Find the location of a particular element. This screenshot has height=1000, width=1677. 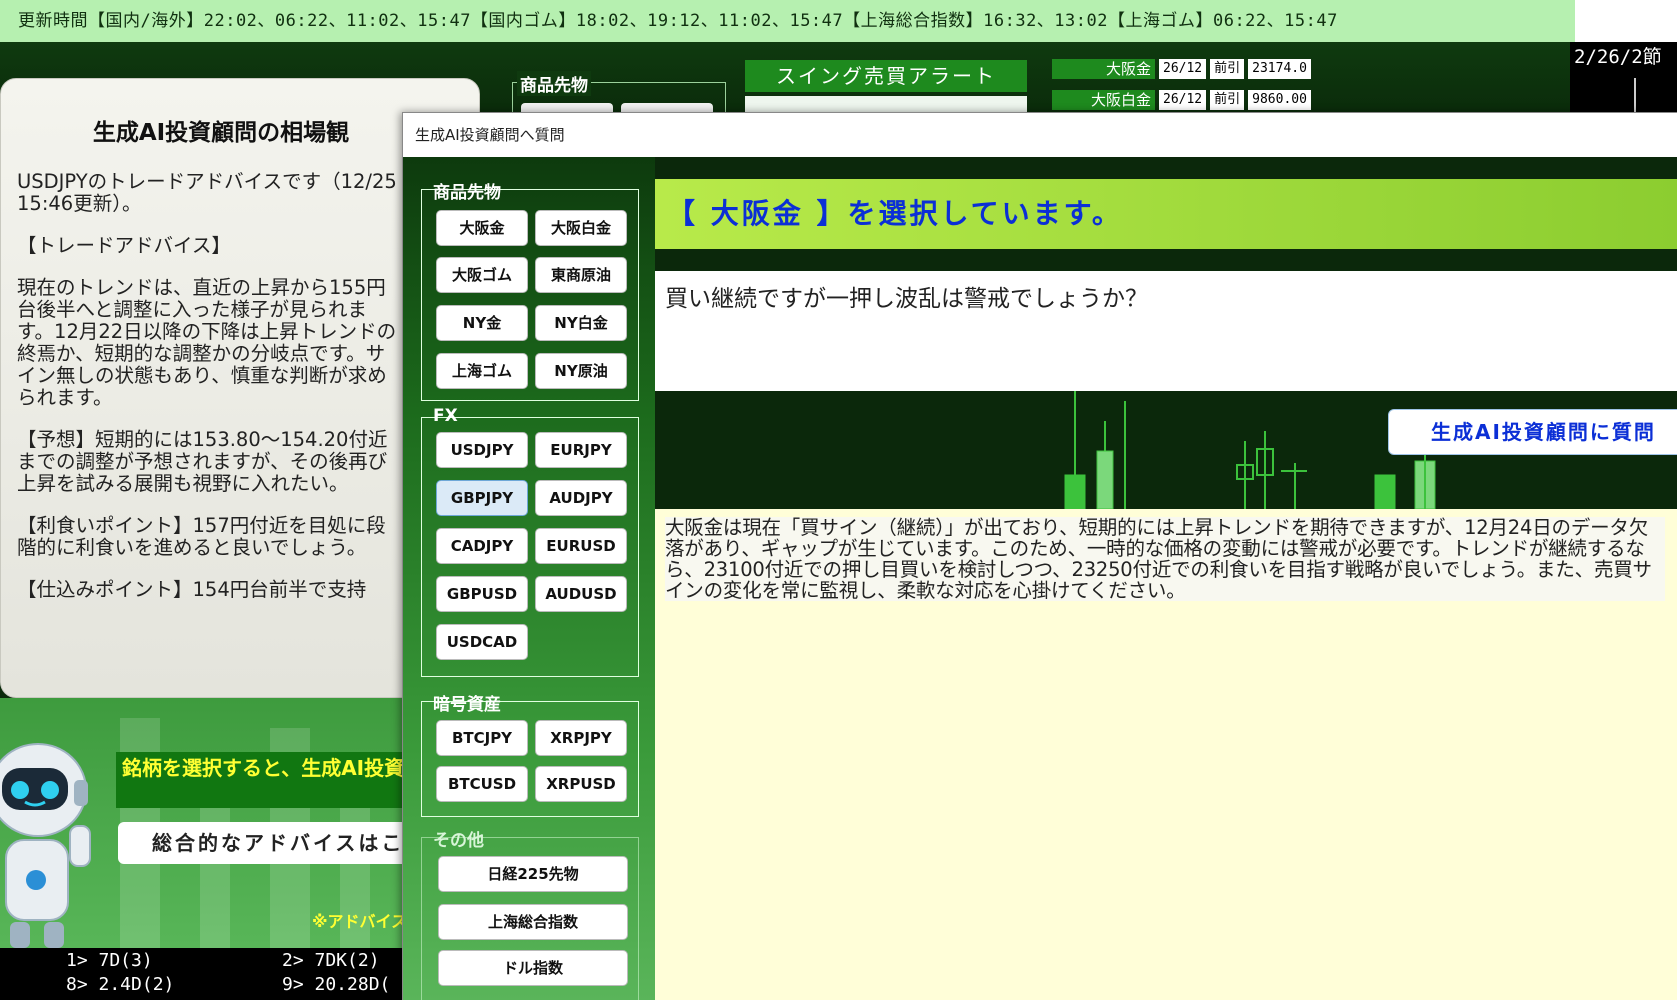

symbol-button-nikkei225-futures: 日経225先物 is located at coordinates (533, 874).